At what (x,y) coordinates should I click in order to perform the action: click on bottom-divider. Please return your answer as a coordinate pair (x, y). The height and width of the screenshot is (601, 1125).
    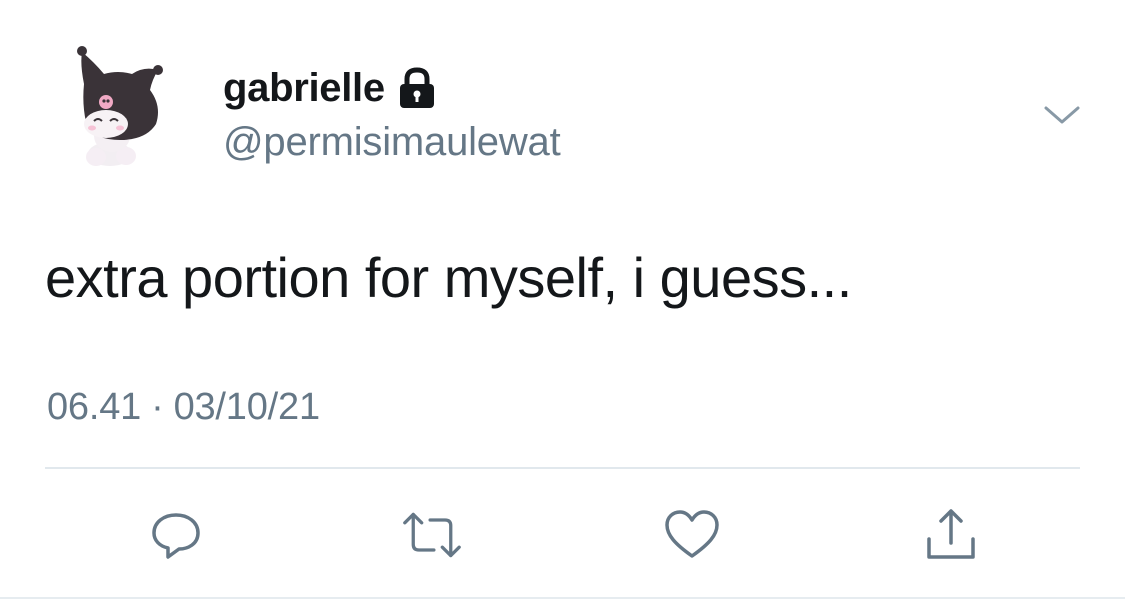
    Looking at the image, I should click on (562, 598).